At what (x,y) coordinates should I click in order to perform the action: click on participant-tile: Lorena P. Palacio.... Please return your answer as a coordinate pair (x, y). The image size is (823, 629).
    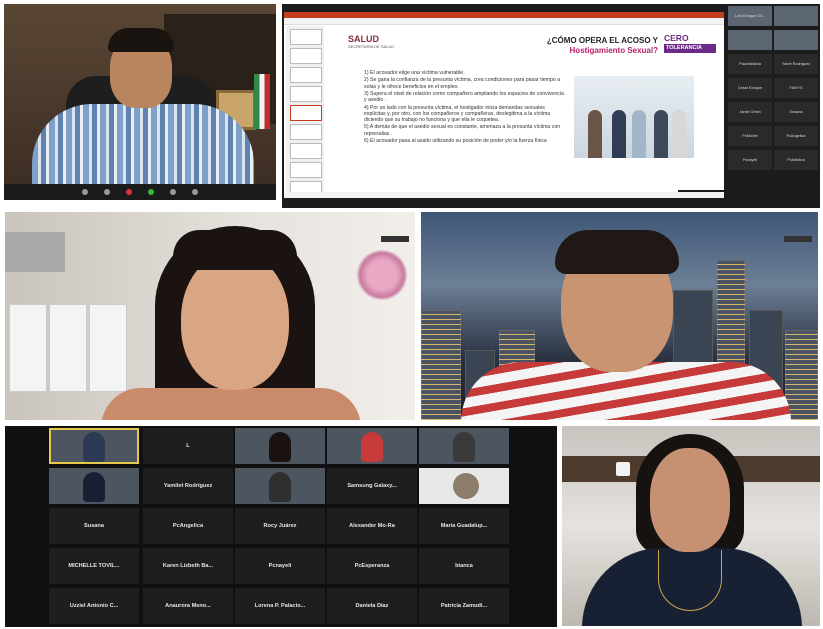
    Looking at the image, I should click on (280, 606).